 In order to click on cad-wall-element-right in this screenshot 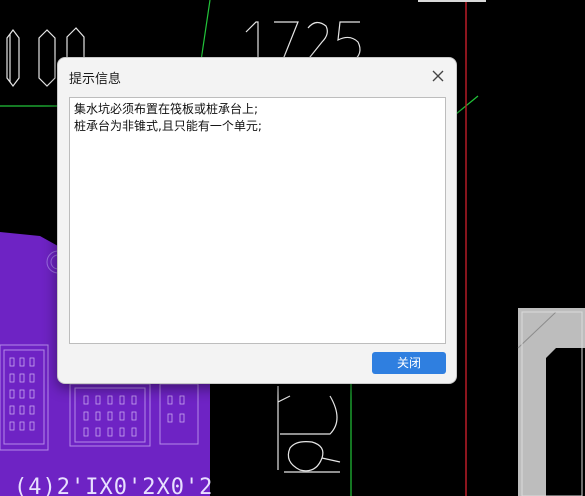, I will do `click(551, 402)`.